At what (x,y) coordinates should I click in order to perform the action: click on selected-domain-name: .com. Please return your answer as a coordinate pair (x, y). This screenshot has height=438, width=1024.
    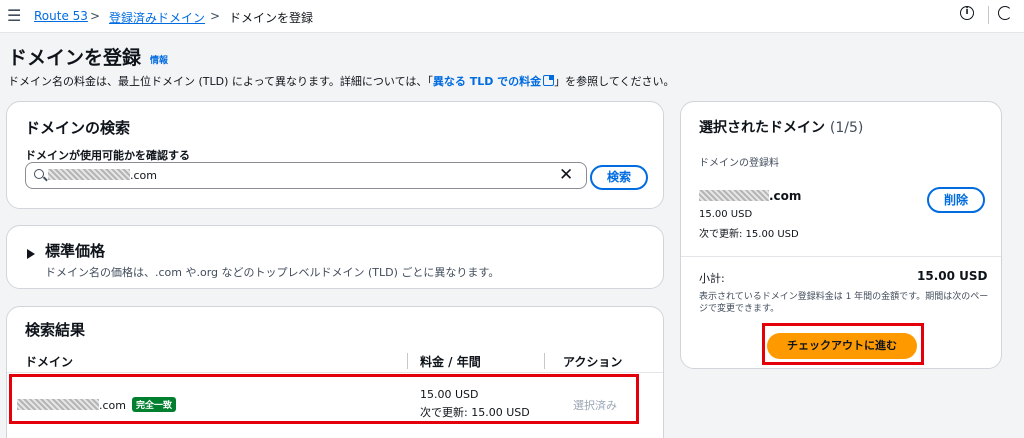
    Looking at the image, I should click on (750, 196).